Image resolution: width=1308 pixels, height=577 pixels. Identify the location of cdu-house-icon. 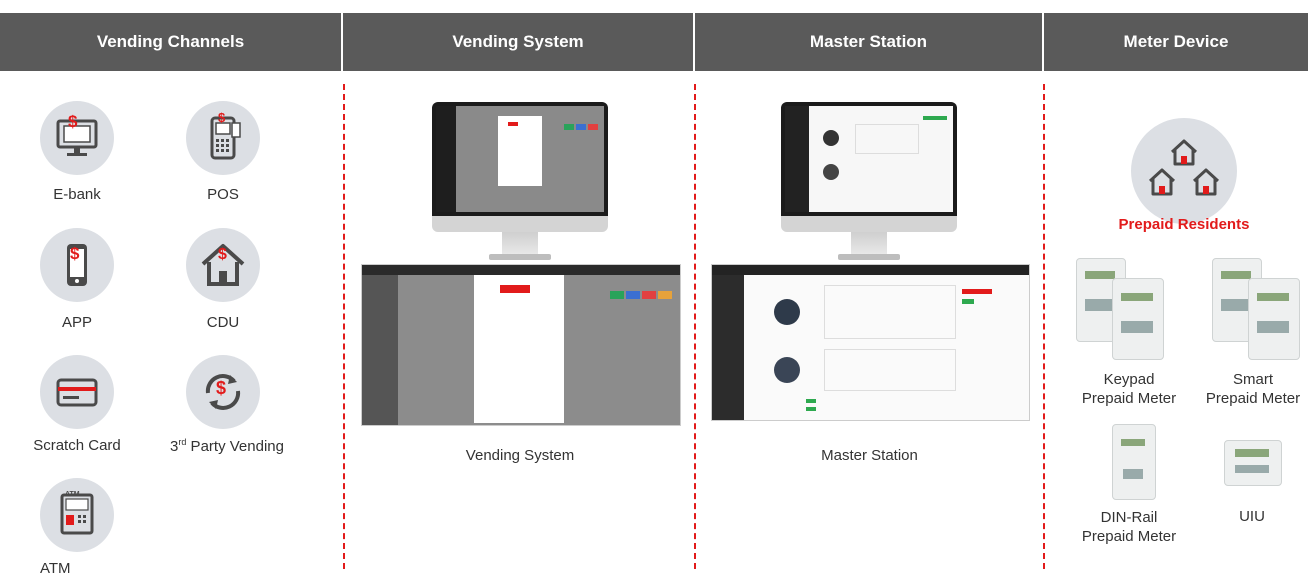
(223, 265).